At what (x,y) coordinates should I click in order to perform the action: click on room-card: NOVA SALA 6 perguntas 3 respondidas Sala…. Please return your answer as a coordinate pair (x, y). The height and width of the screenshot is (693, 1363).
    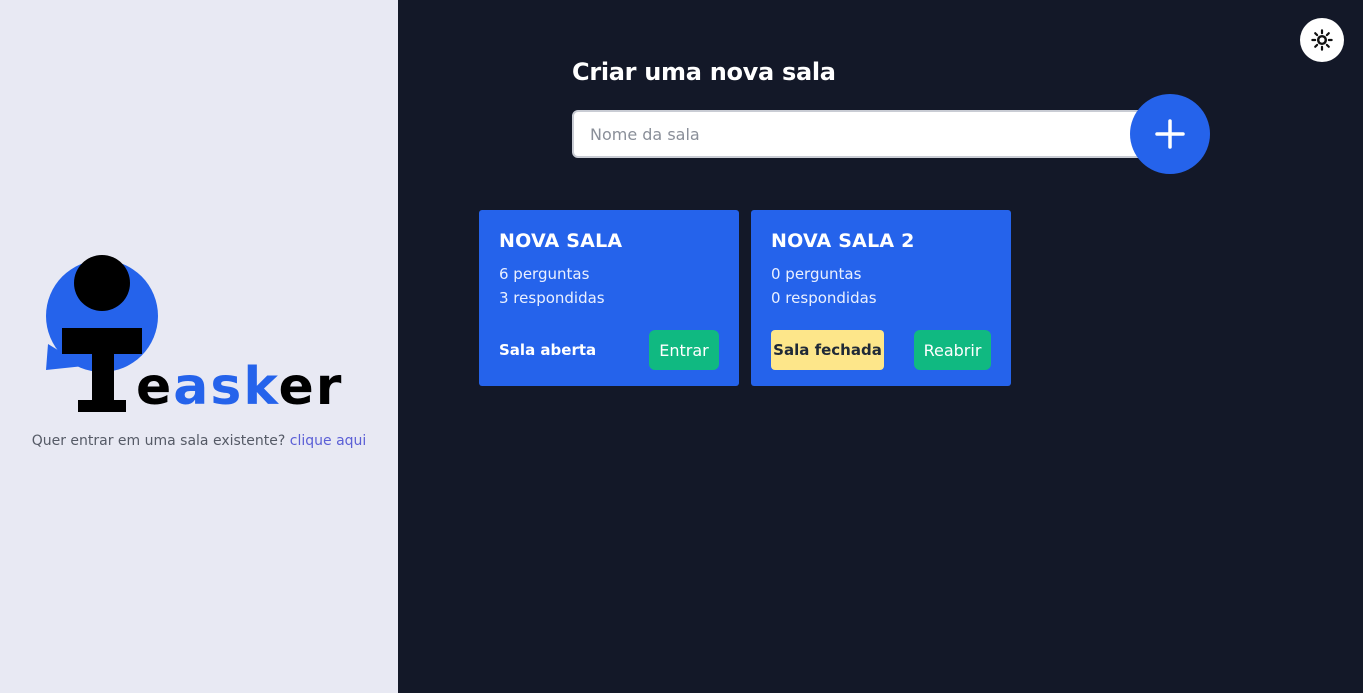
    Looking at the image, I should click on (609, 298).